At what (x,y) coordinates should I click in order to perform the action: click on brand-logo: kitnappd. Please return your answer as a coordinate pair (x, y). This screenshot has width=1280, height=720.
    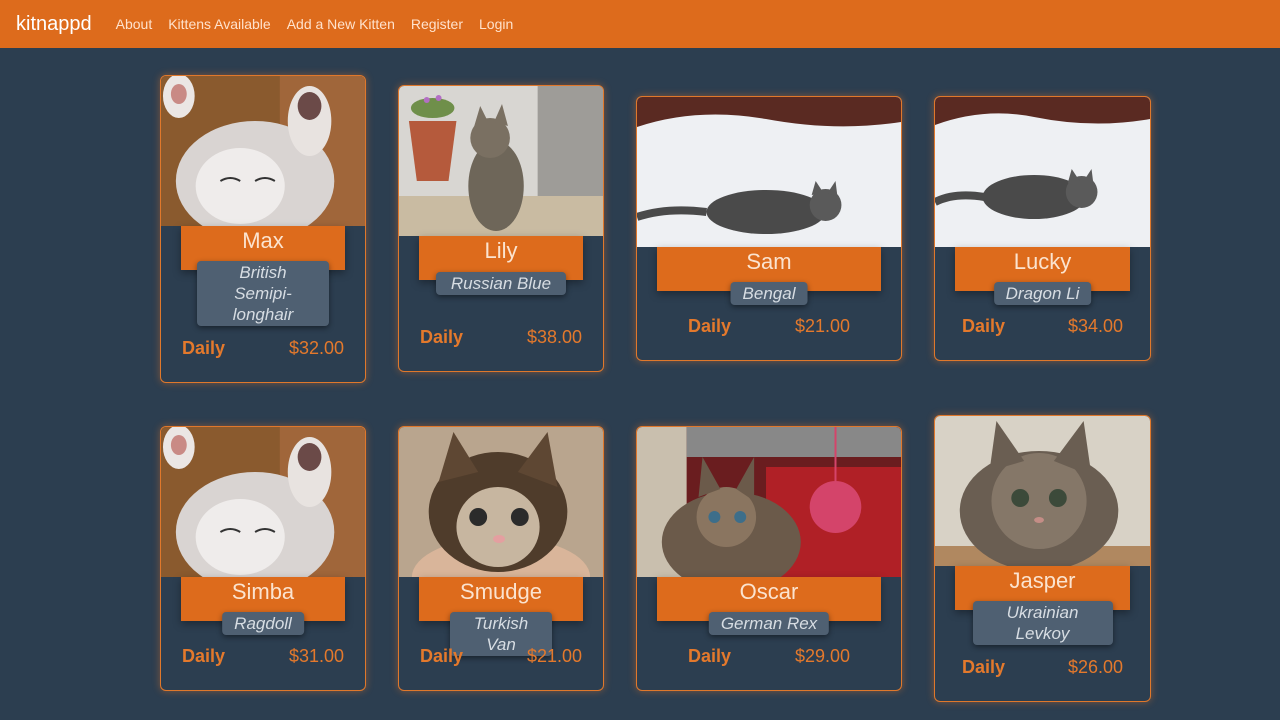
    Looking at the image, I should click on (54, 24).